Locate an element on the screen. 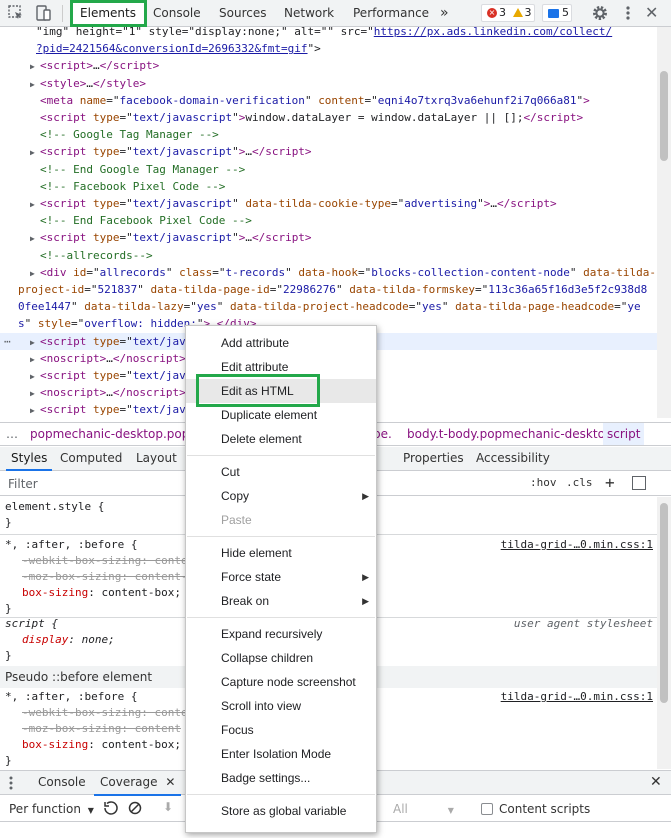 The height and width of the screenshot is (838, 671). dom-node: <!-- End Facebook Pixel Code --> is located at coordinates (328, 220).